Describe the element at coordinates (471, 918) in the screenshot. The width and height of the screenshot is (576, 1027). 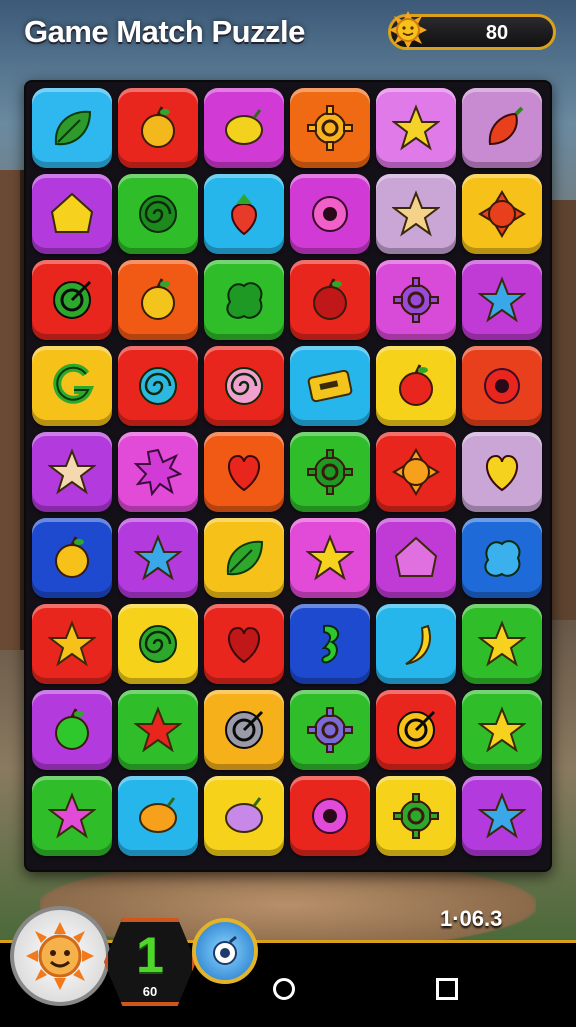
I see `timer-readout: 1·06.3` at that location.